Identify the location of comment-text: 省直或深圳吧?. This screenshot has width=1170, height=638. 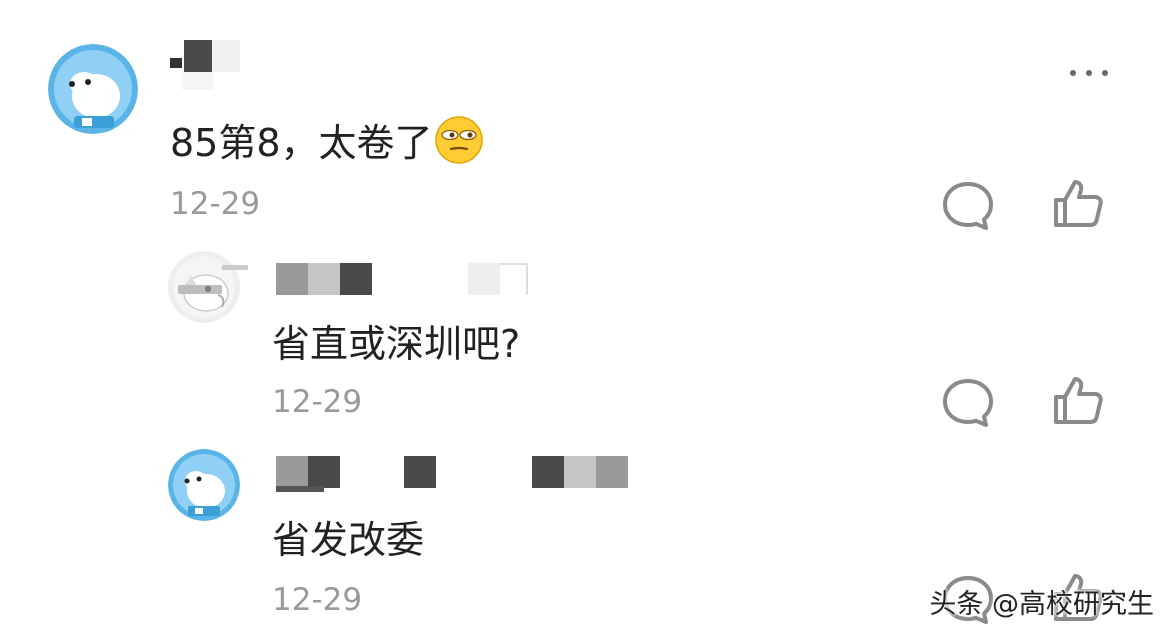
(396, 344).